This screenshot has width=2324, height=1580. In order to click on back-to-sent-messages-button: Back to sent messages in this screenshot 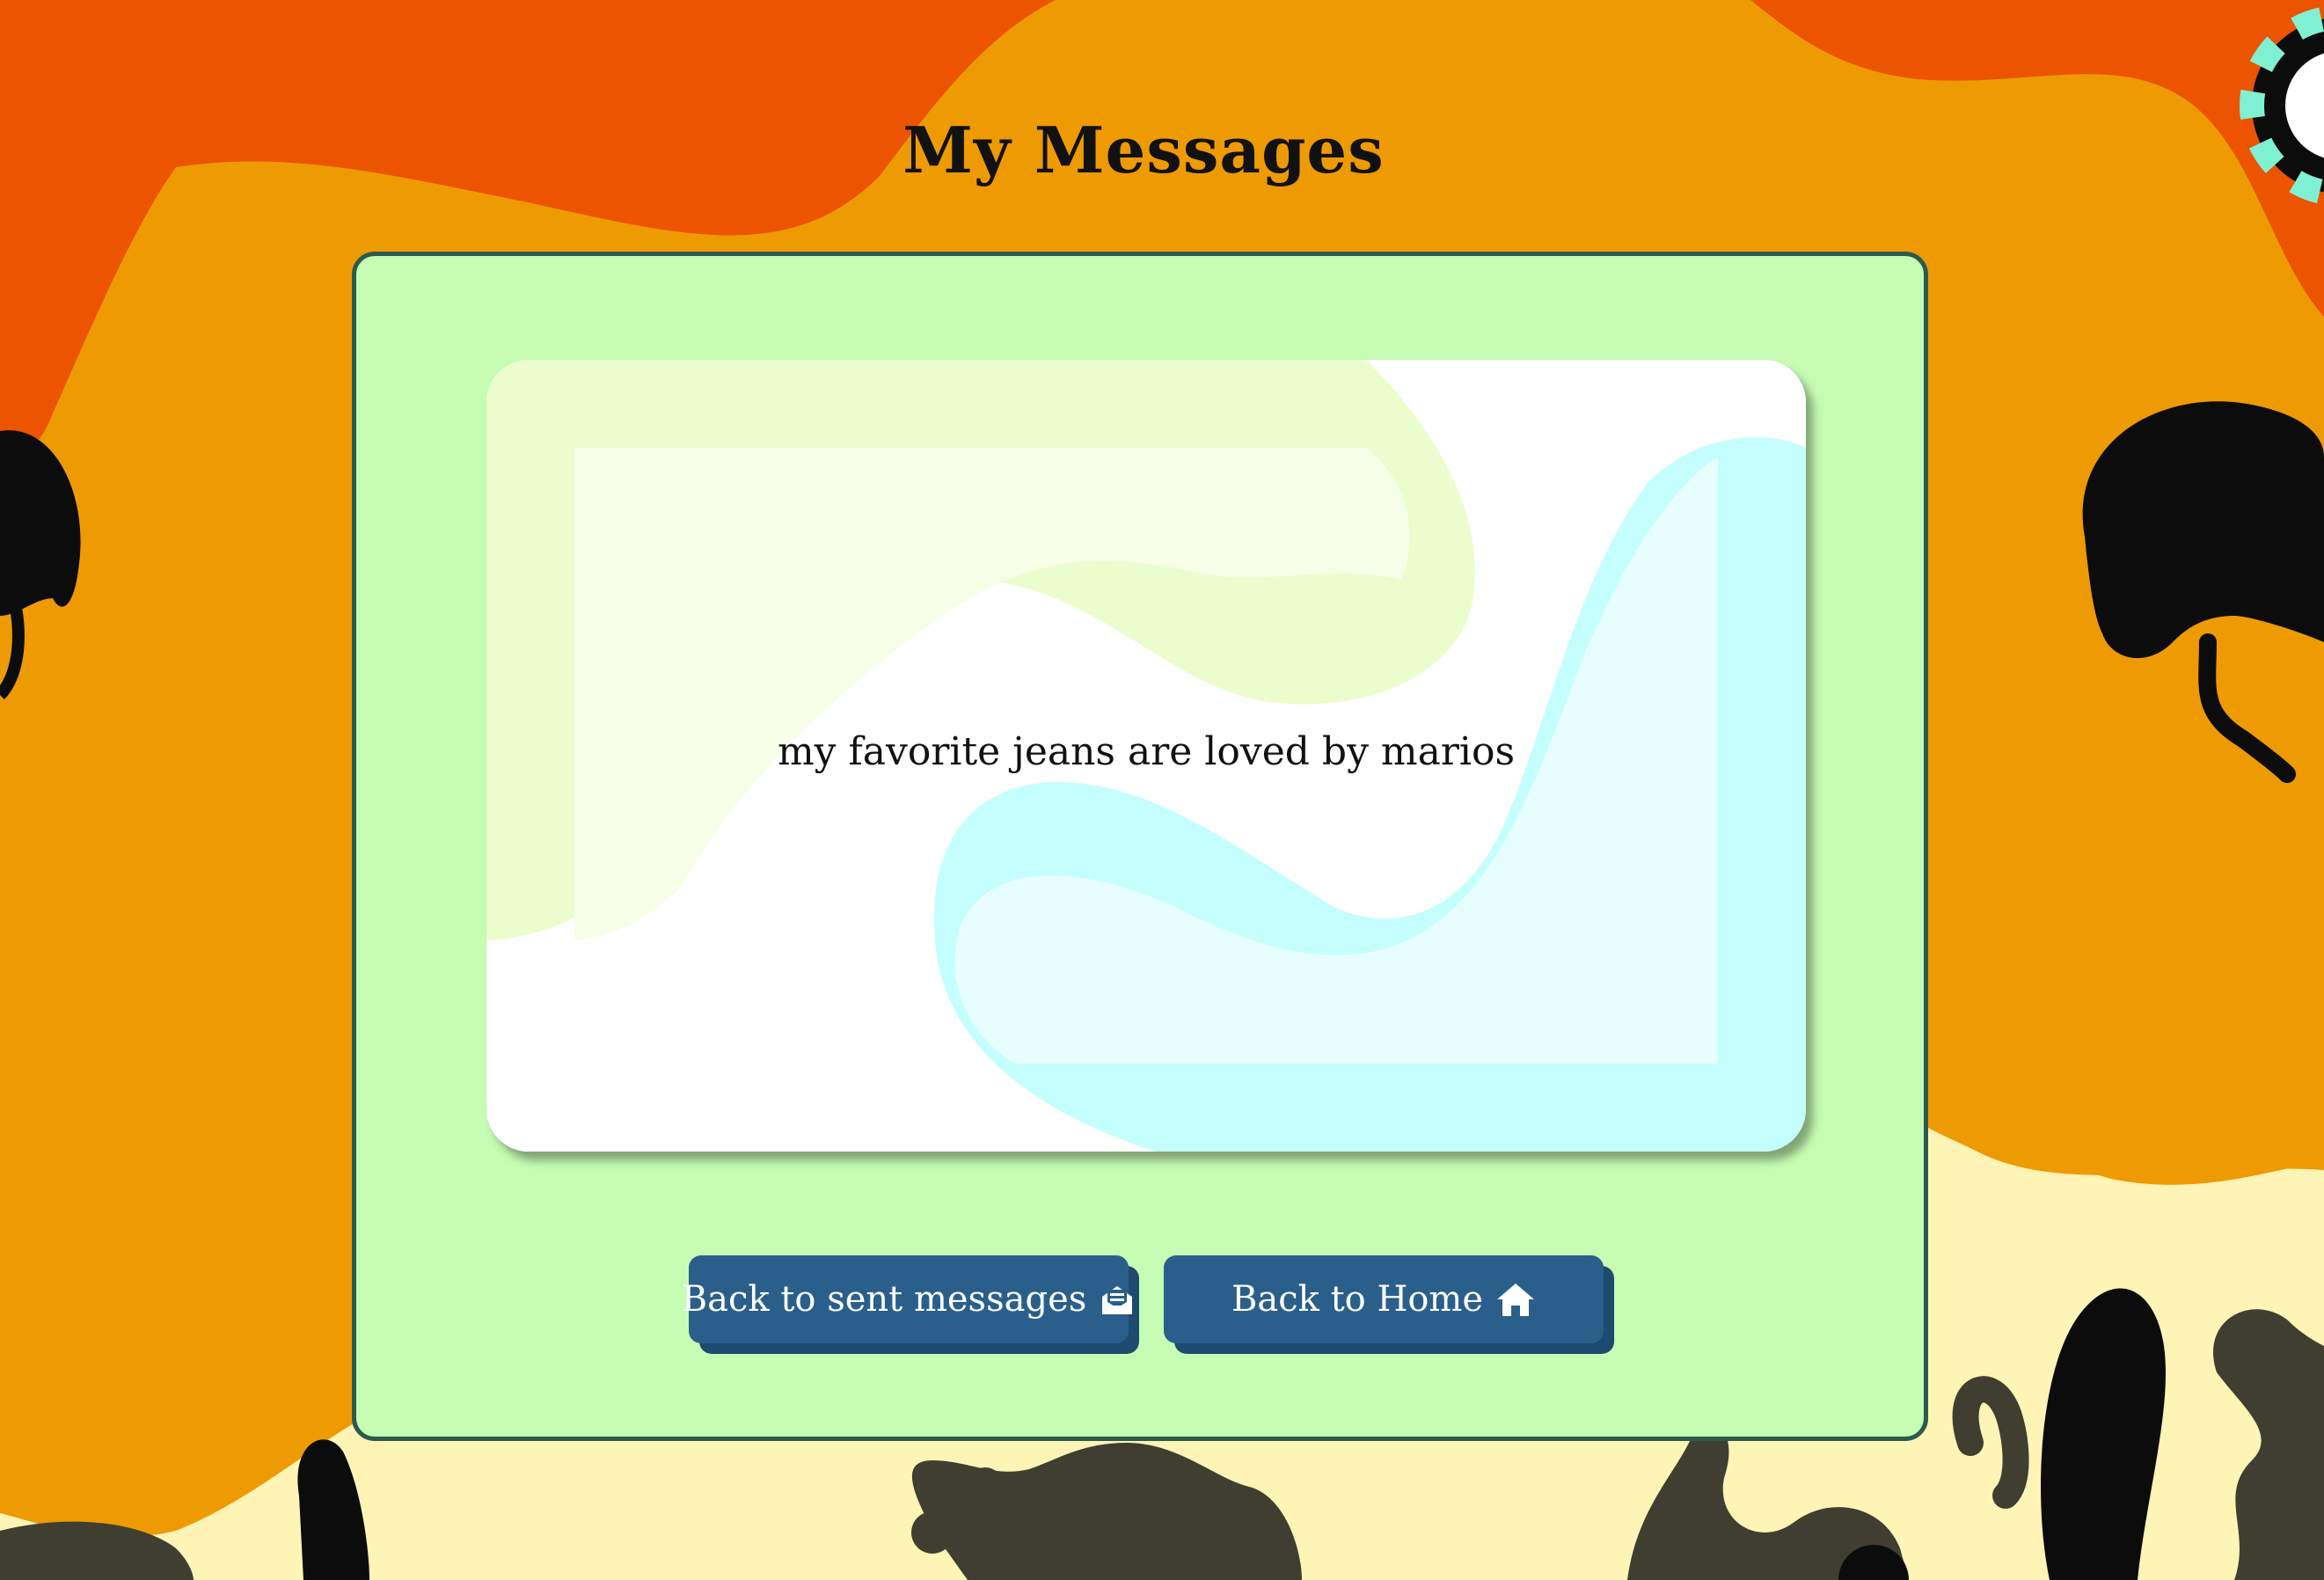, I will do `click(908, 1299)`.